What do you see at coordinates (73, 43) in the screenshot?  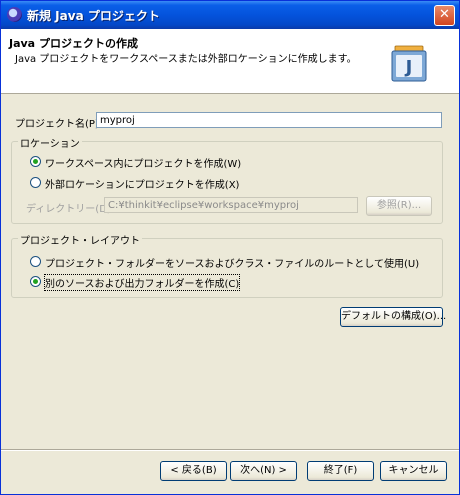 I see `page-title: Java プロジェクトの作成` at bounding box center [73, 43].